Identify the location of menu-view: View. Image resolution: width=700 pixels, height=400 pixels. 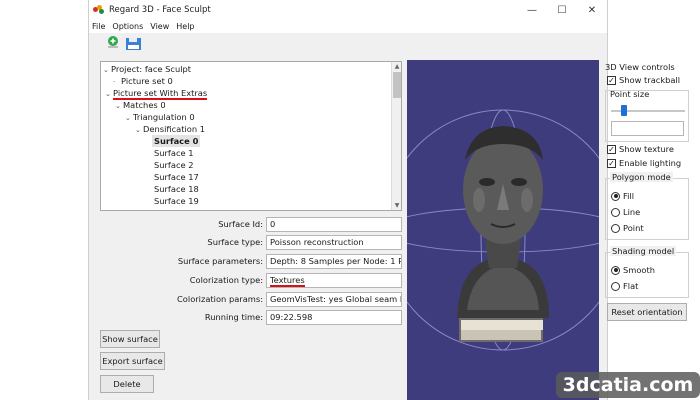
(159, 26).